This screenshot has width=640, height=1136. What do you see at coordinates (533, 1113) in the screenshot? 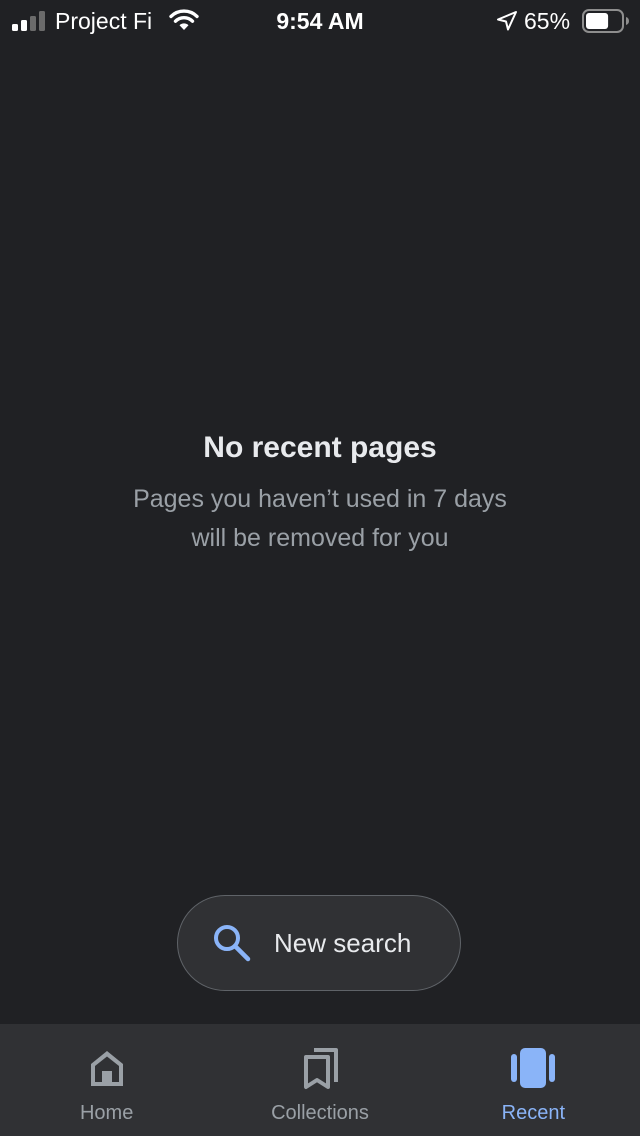
I see `nav-label-recent: Recent` at bounding box center [533, 1113].